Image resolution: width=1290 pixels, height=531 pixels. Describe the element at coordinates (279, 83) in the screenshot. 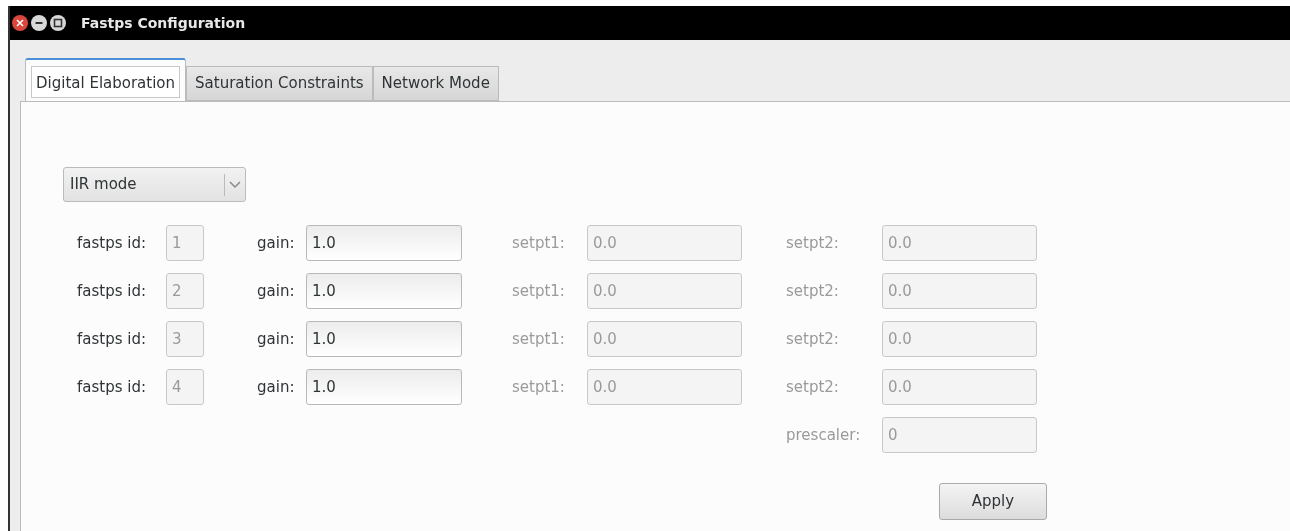

I see `tab: Saturation Constraints` at that location.